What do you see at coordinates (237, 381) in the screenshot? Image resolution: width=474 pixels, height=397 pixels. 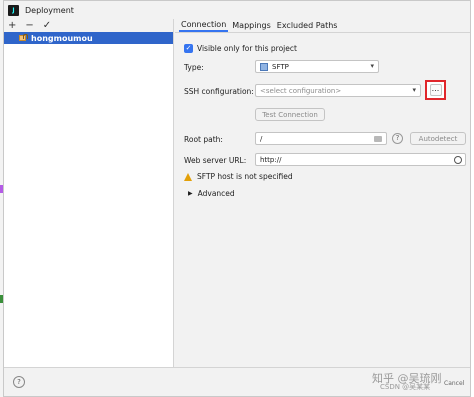 I see `dialog-footer: ? 知乎 @吴琉刚 CSDN @吴某某 Cancel` at bounding box center [237, 381].